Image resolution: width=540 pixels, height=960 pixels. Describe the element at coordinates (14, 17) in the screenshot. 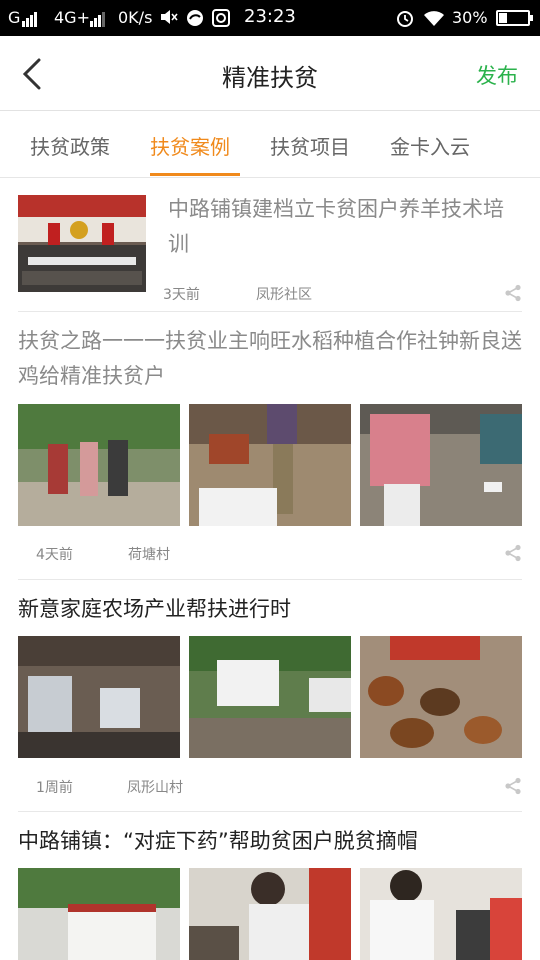

I see `carrier-label: G` at that location.